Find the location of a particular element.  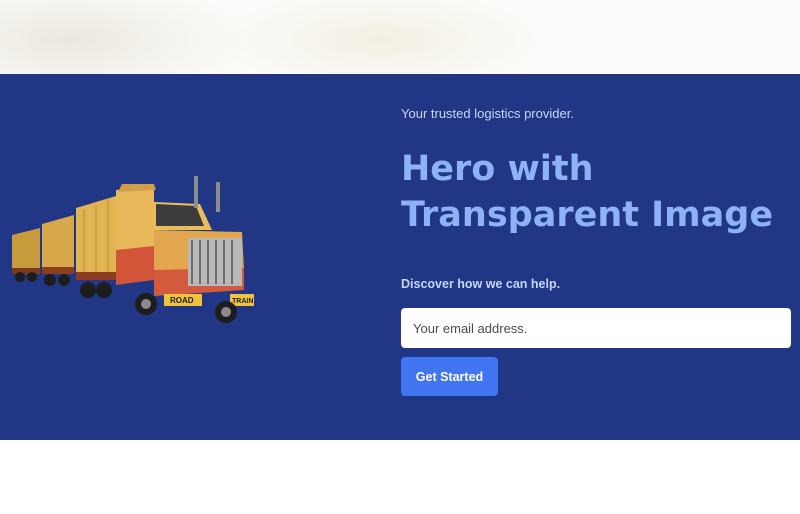

hero-title-line-1: Hero with is located at coordinates (497, 169).